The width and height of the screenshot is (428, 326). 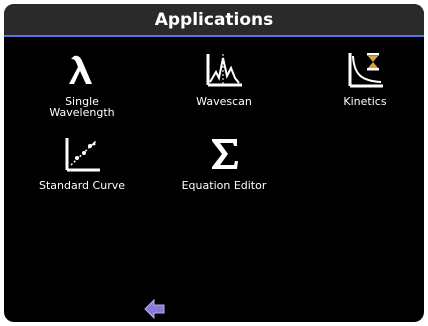 I want to click on kinetics-icon, so click(x=365, y=70).